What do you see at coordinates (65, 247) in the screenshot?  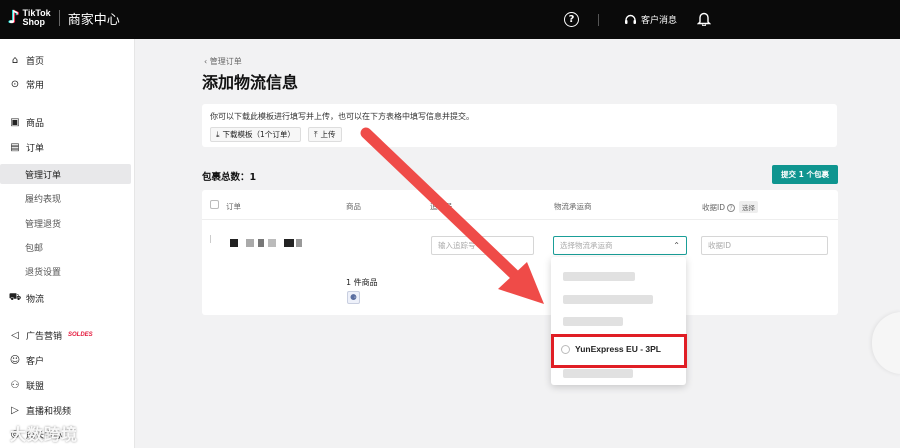 I see `sidebar-item-free-shipping: 包邮` at bounding box center [65, 247].